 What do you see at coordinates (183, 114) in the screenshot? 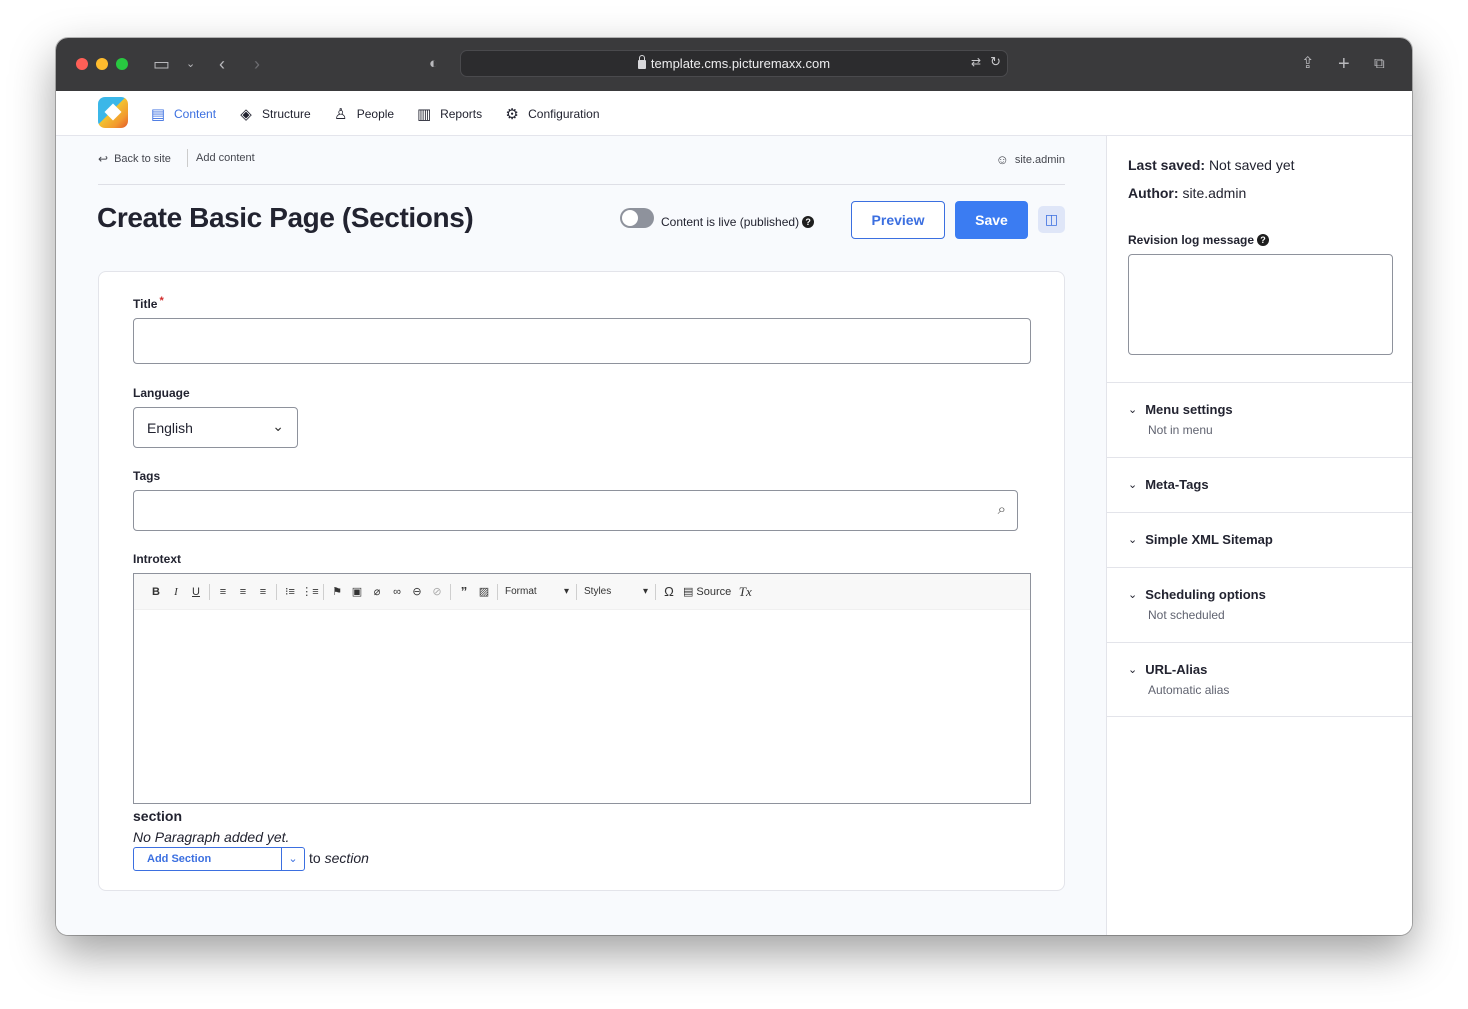
I see `nav-item-content: ▤ Content` at bounding box center [183, 114].